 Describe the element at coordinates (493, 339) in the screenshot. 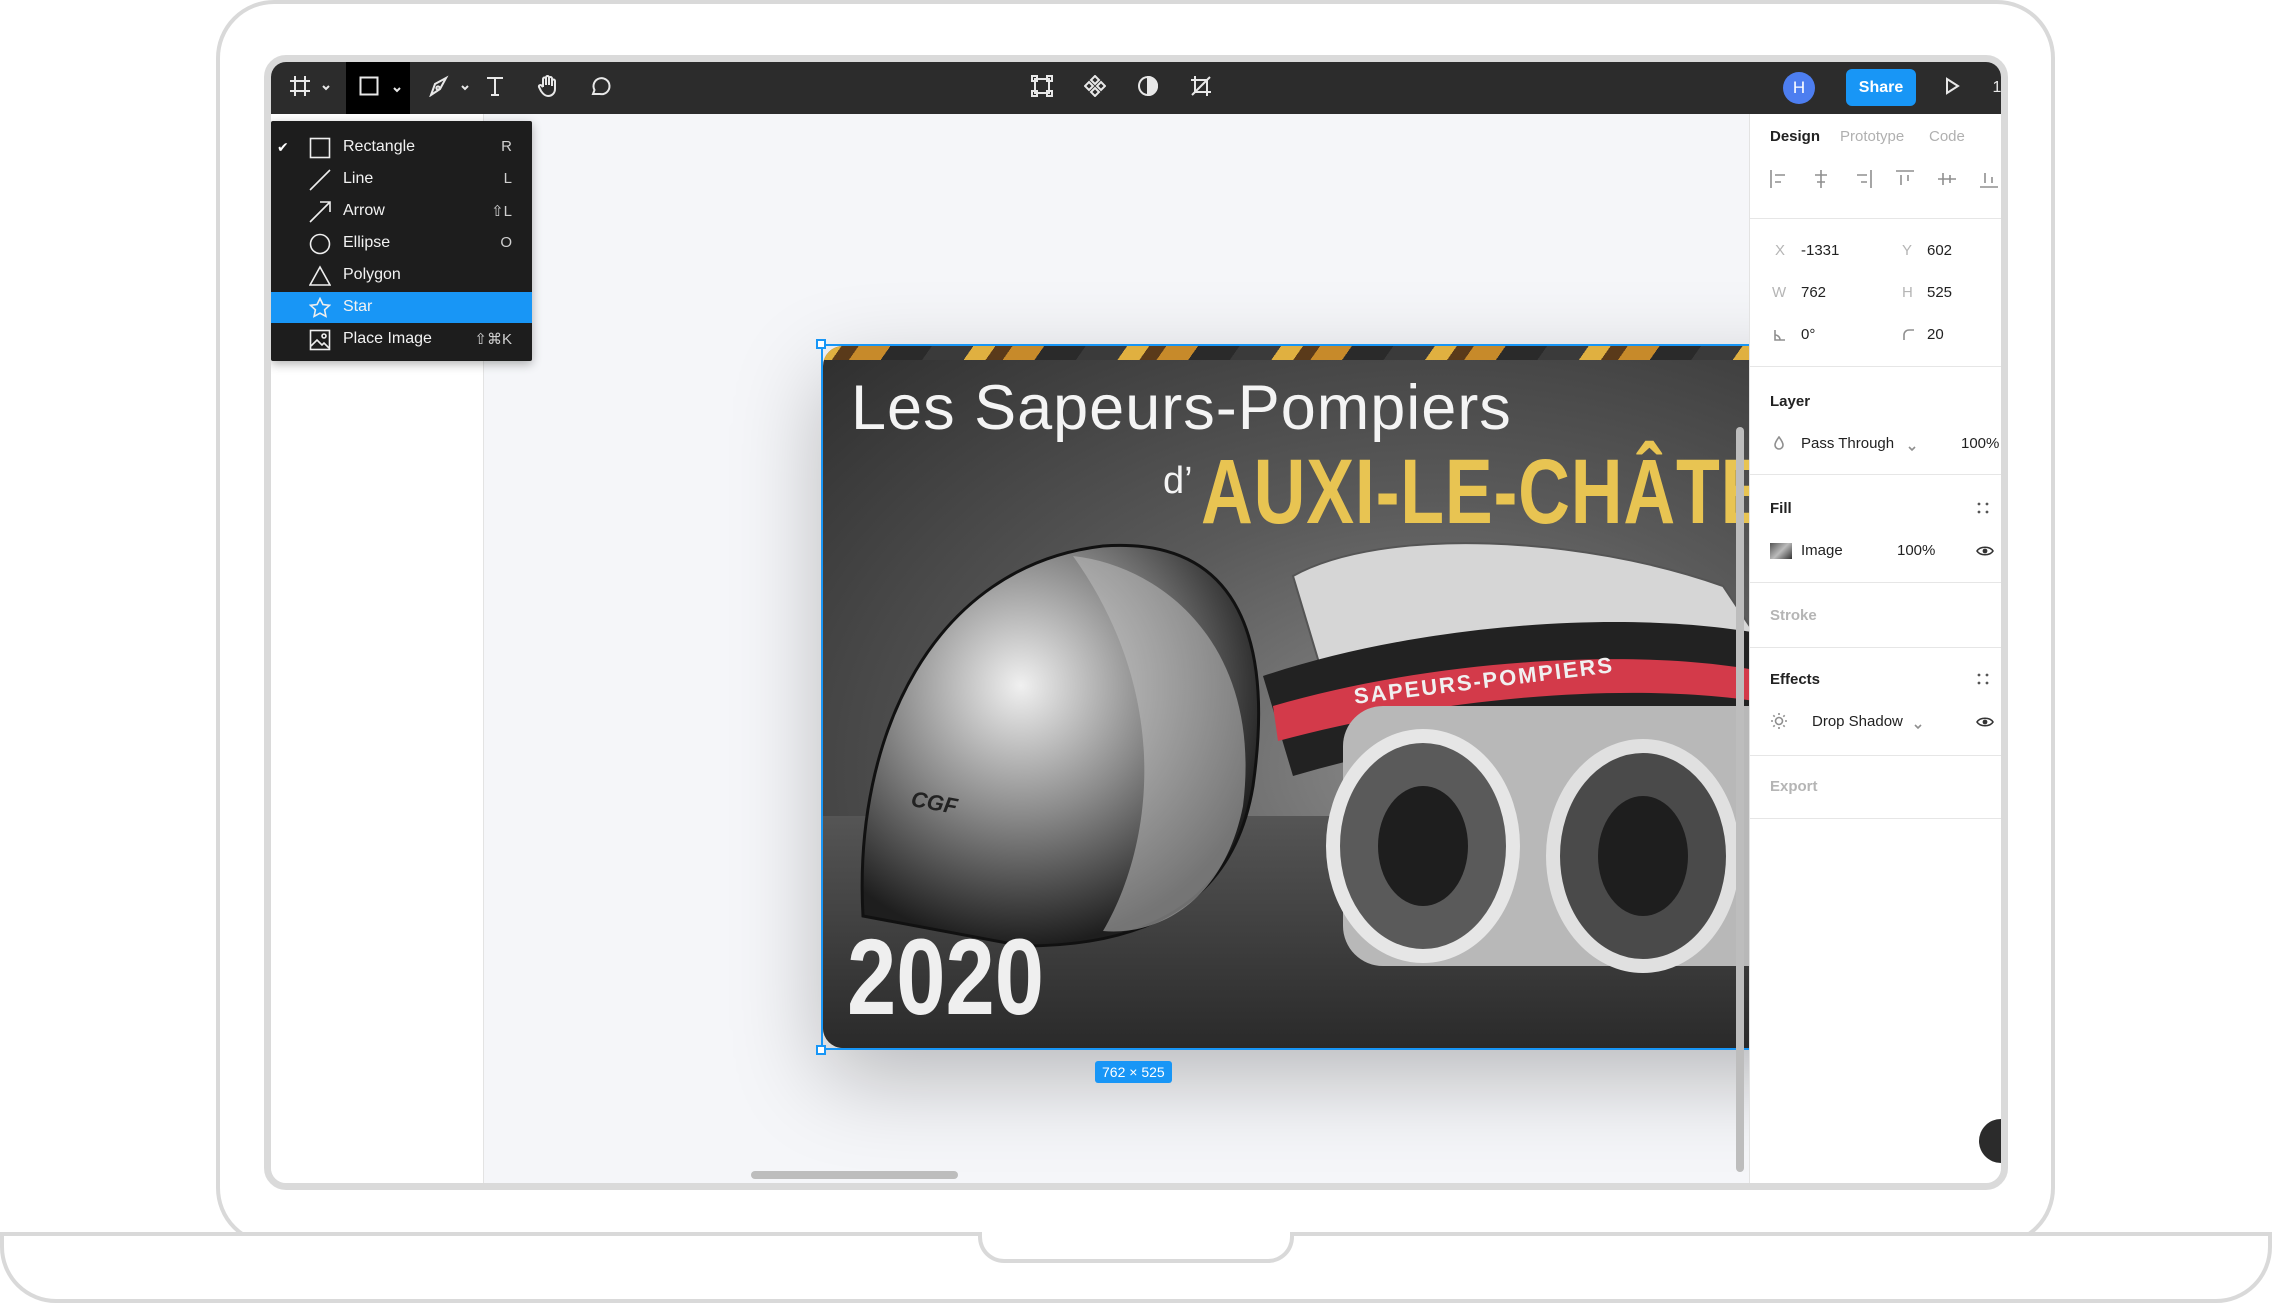

I see `menu-item-shortcut: ⇧⌘K` at that location.